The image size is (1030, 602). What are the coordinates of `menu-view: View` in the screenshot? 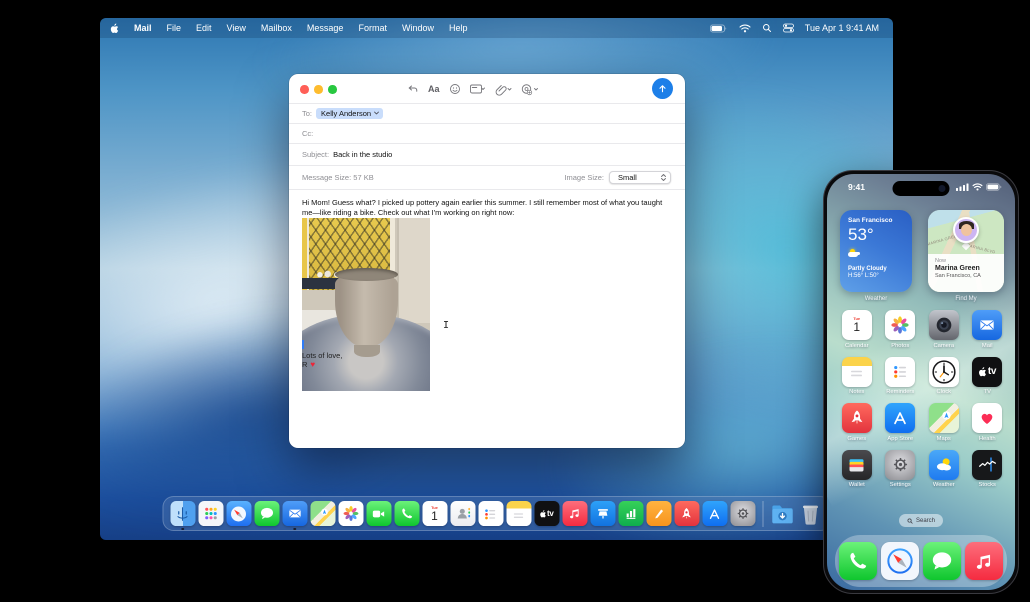 It's located at (236, 28).